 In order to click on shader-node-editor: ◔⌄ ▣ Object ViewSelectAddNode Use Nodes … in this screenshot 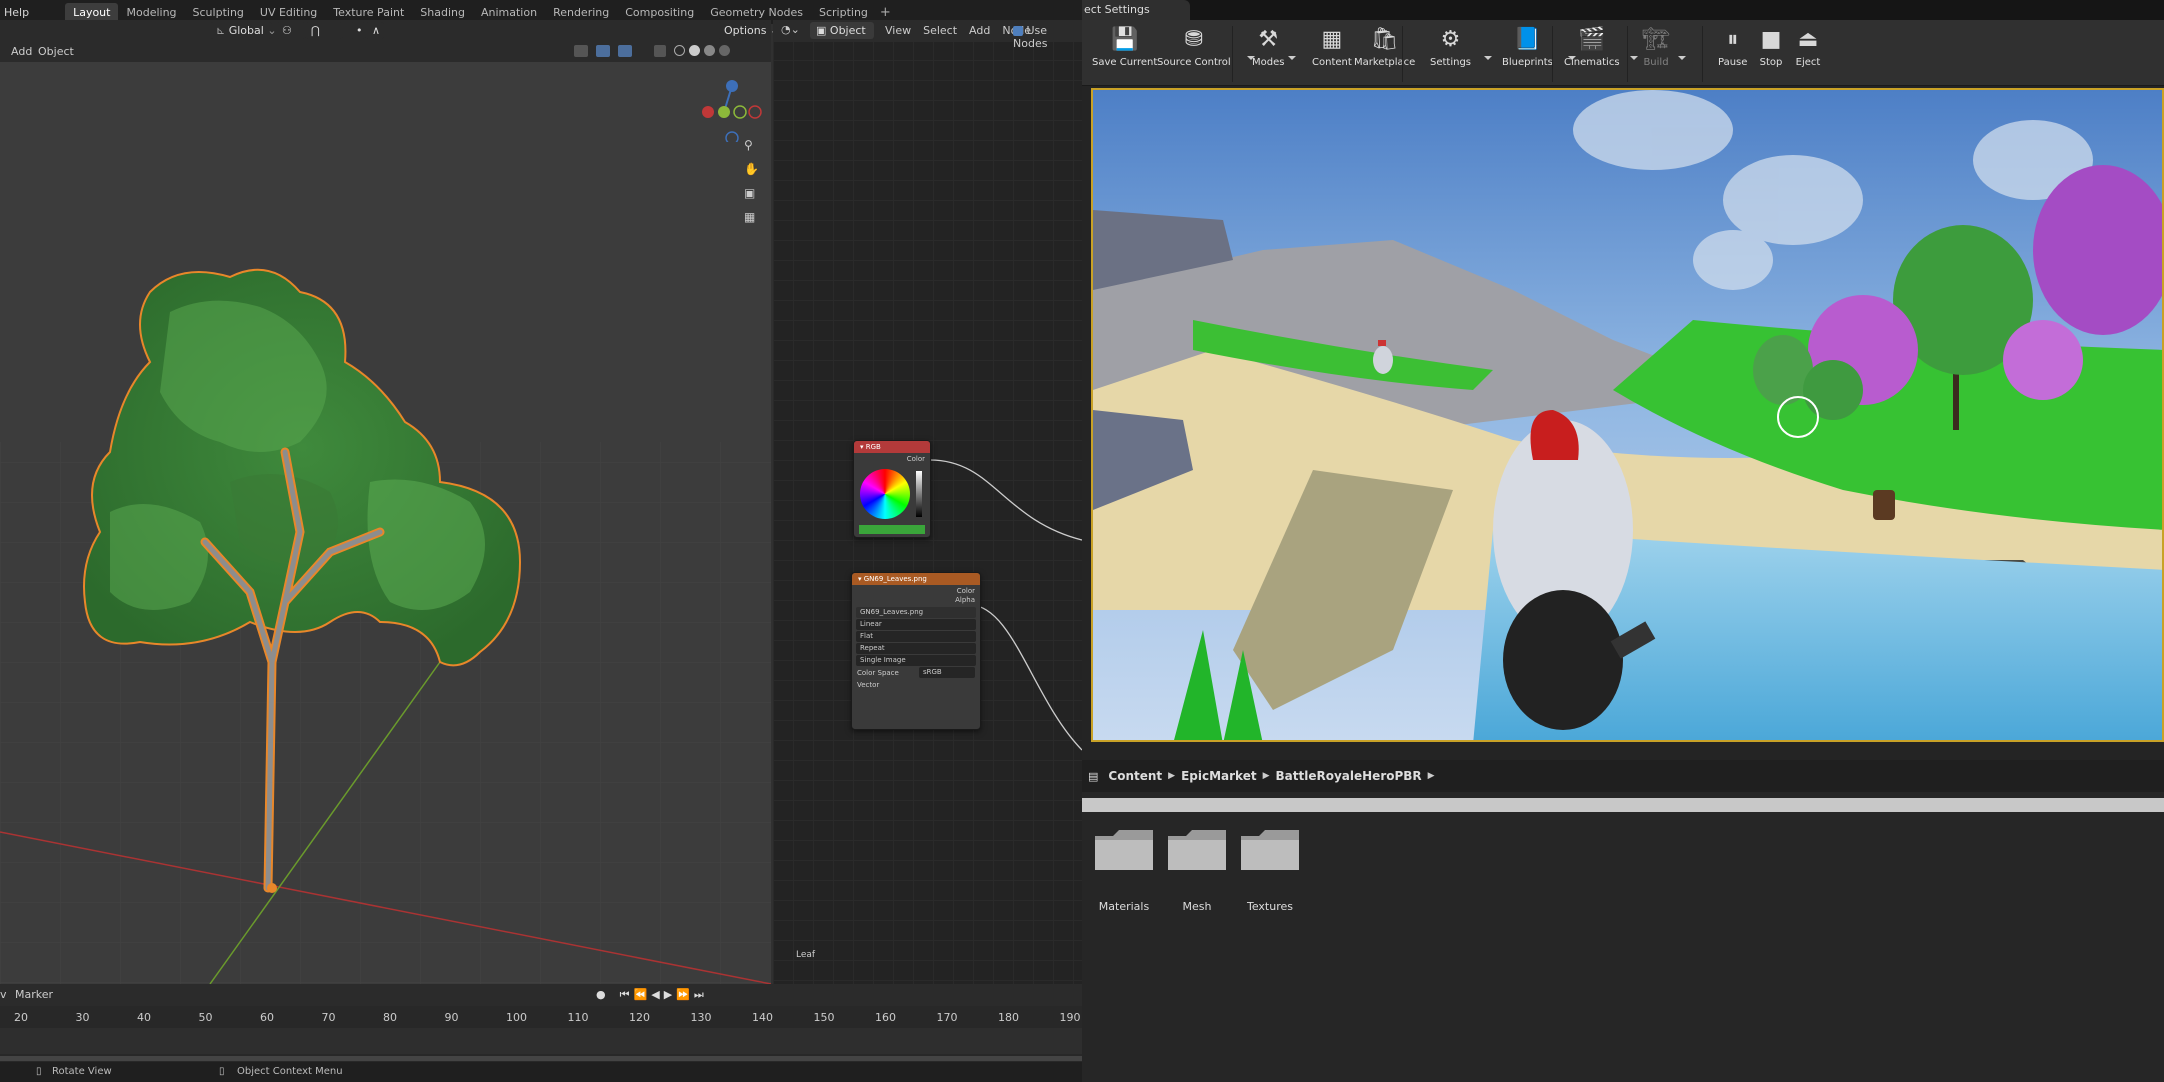, I will do `click(927, 502)`.